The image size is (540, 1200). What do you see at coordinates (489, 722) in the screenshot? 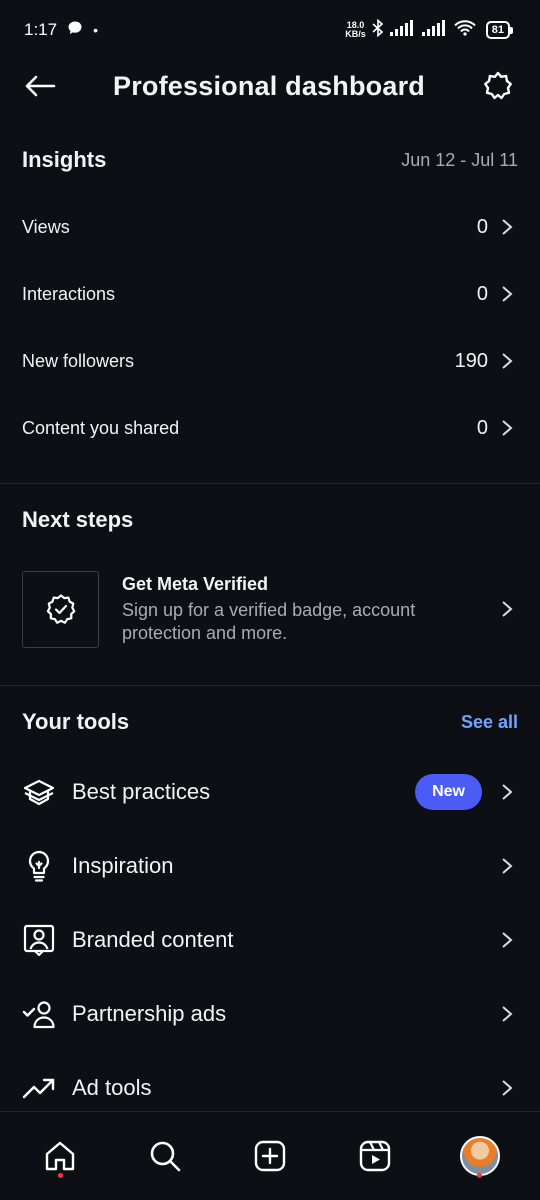
I see `see-all-link: See all` at bounding box center [489, 722].